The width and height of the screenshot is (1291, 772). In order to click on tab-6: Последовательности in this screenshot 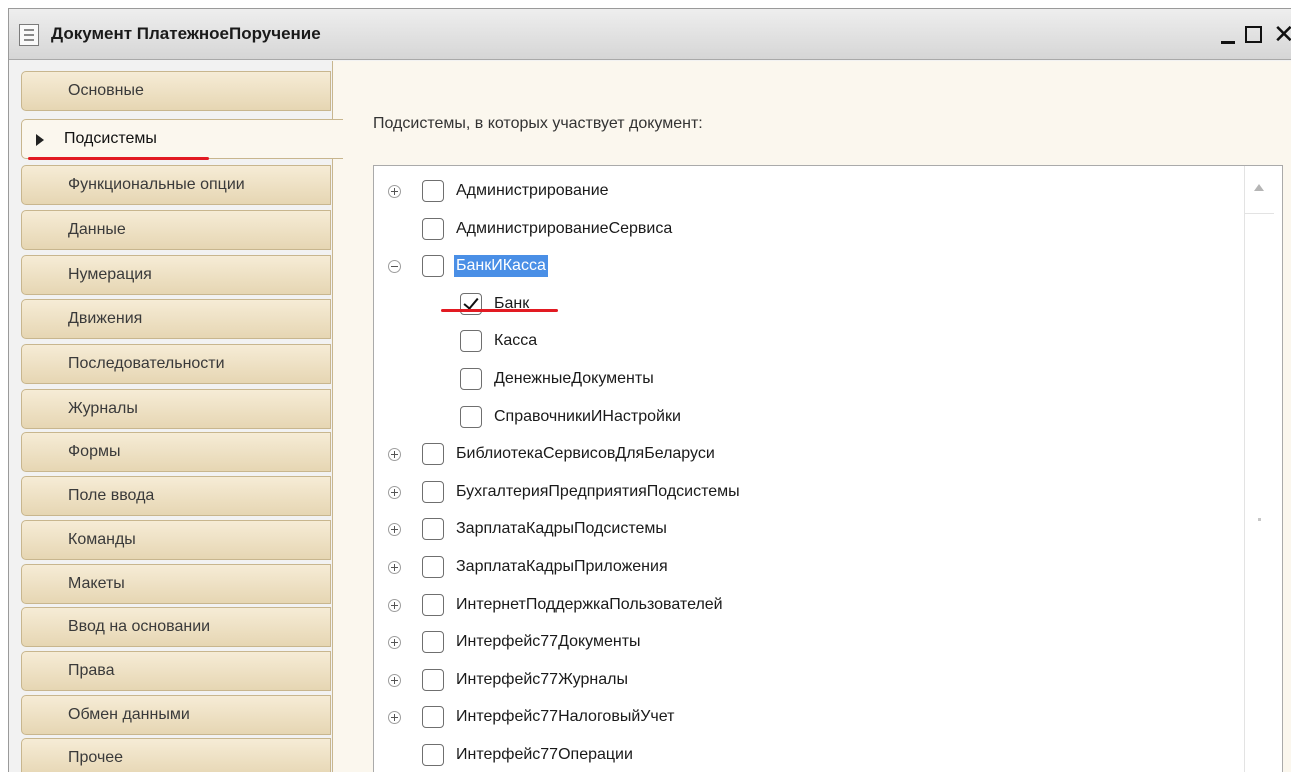, I will do `click(176, 364)`.